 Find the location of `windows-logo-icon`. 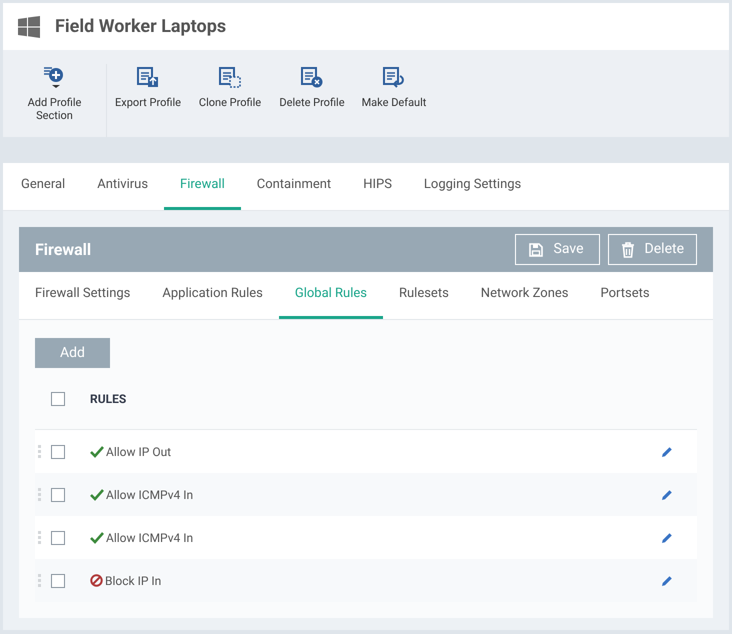

windows-logo-icon is located at coordinates (29, 27).